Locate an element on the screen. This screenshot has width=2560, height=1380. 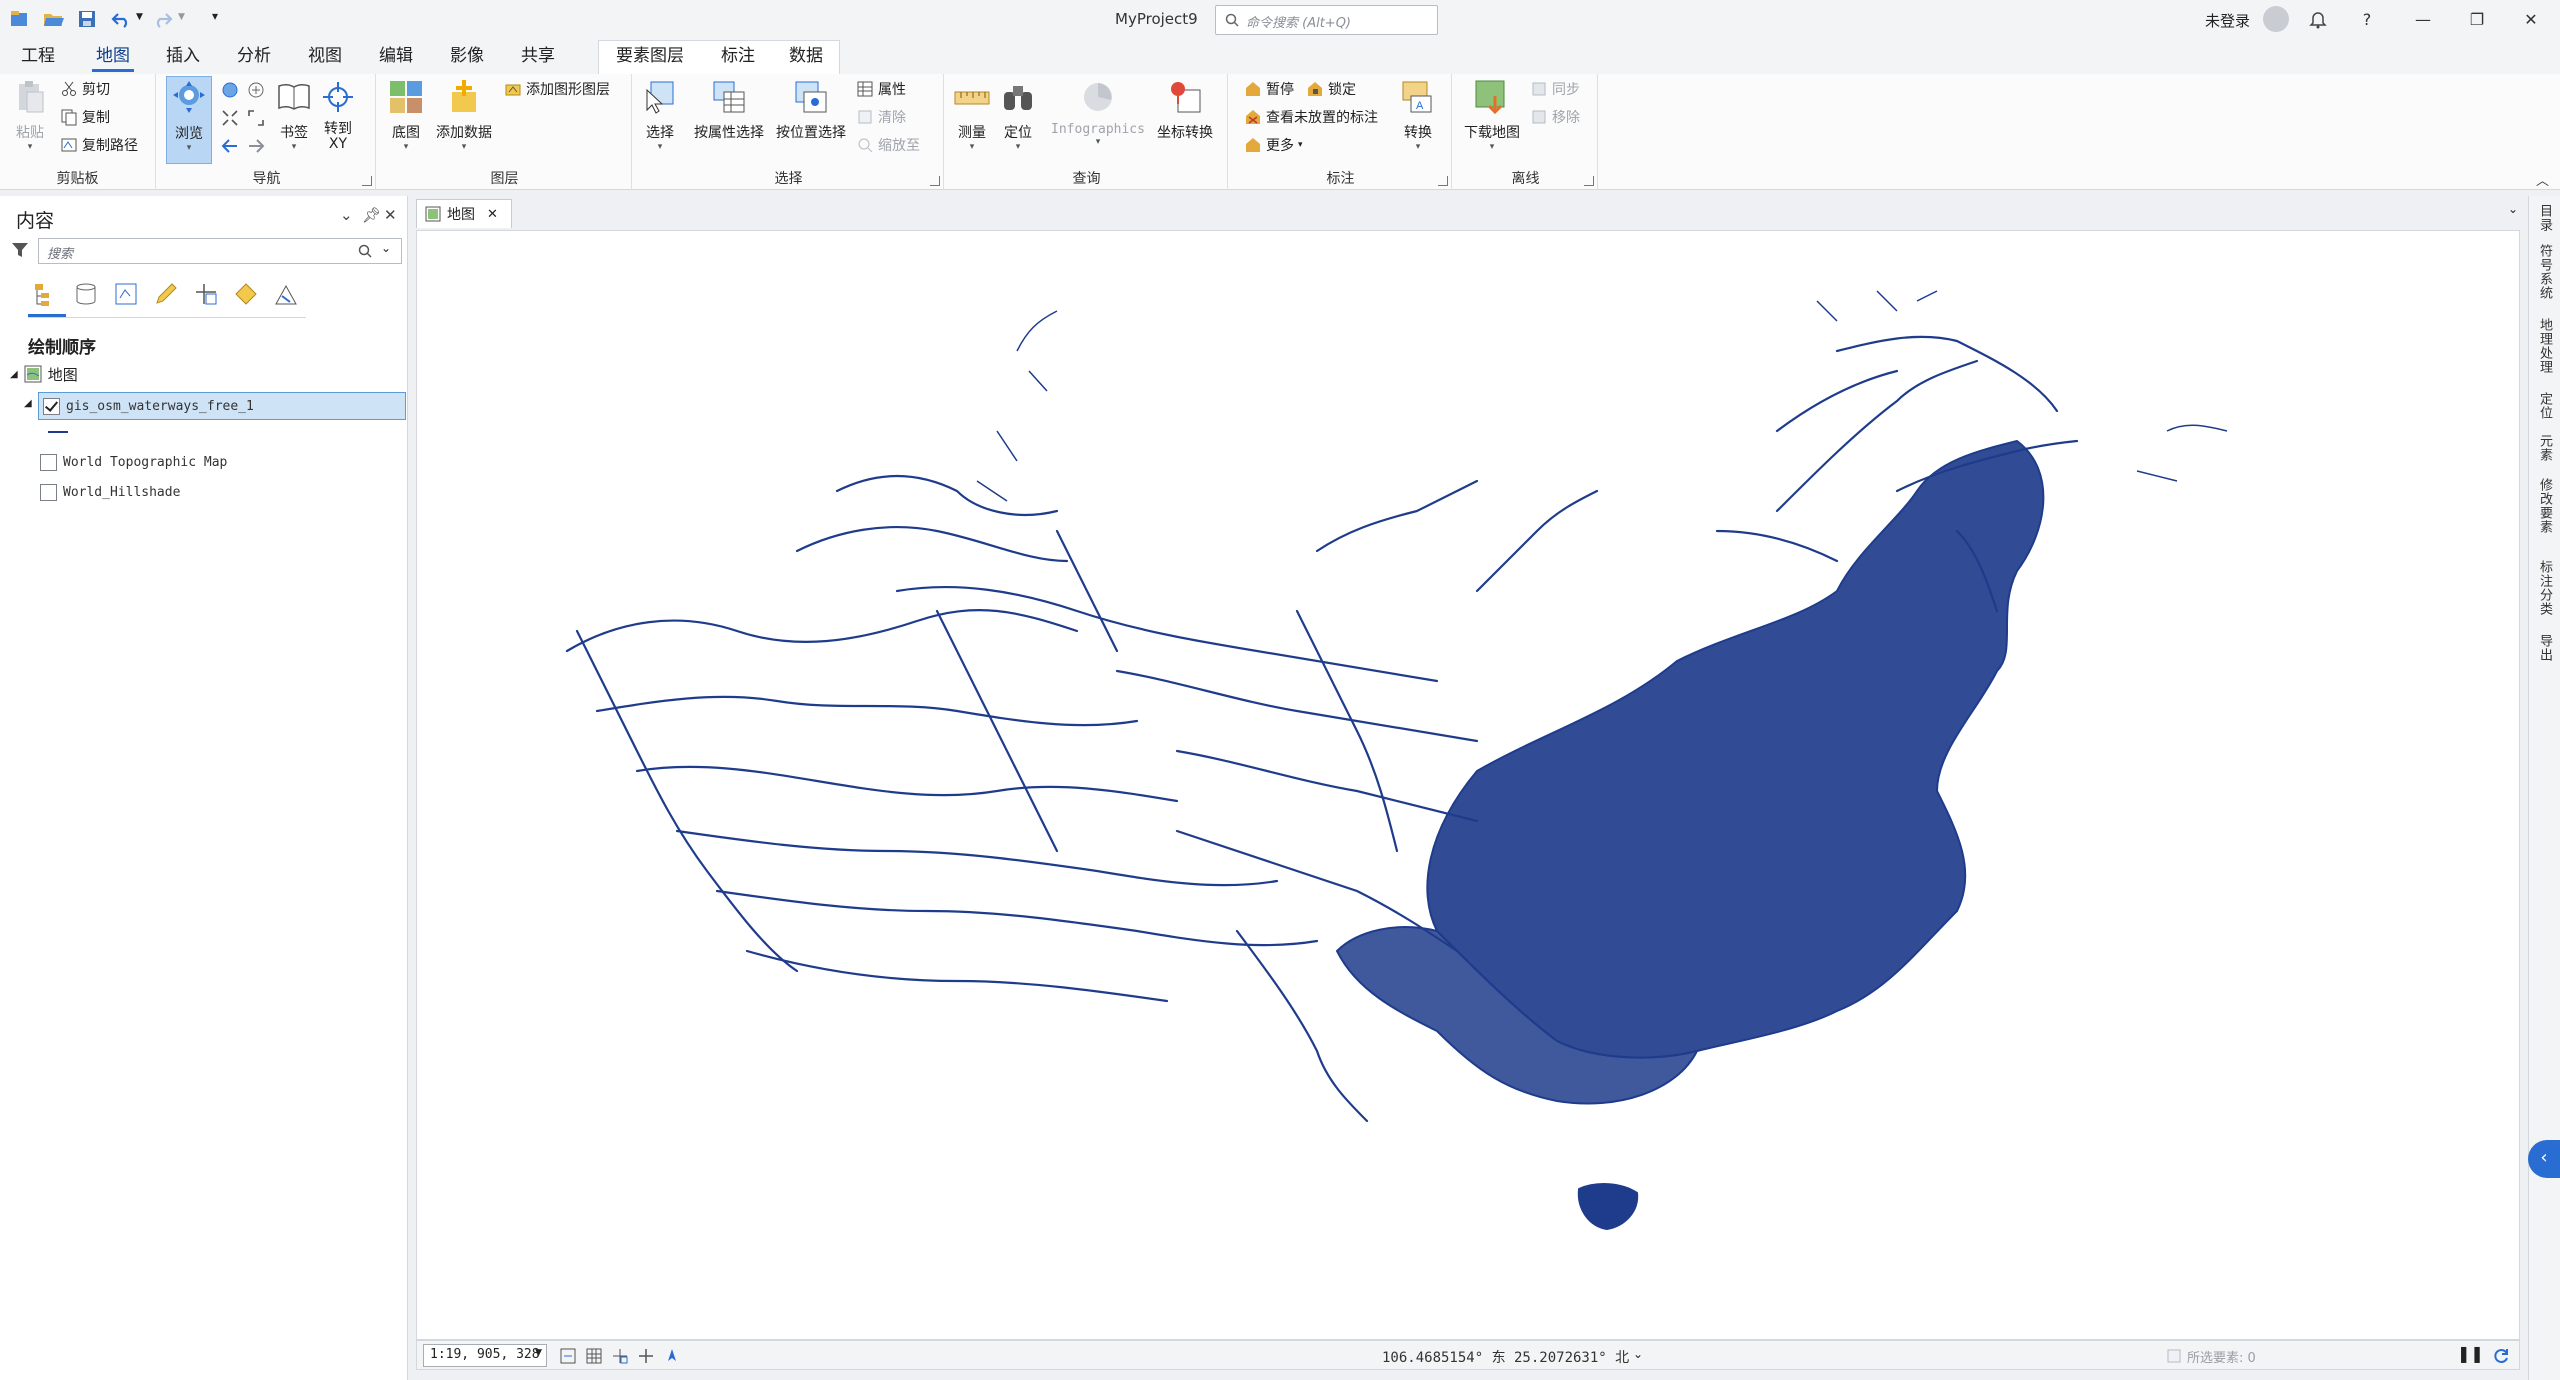
contents-search-input: 搜索 ⌄ is located at coordinates (220, 251).